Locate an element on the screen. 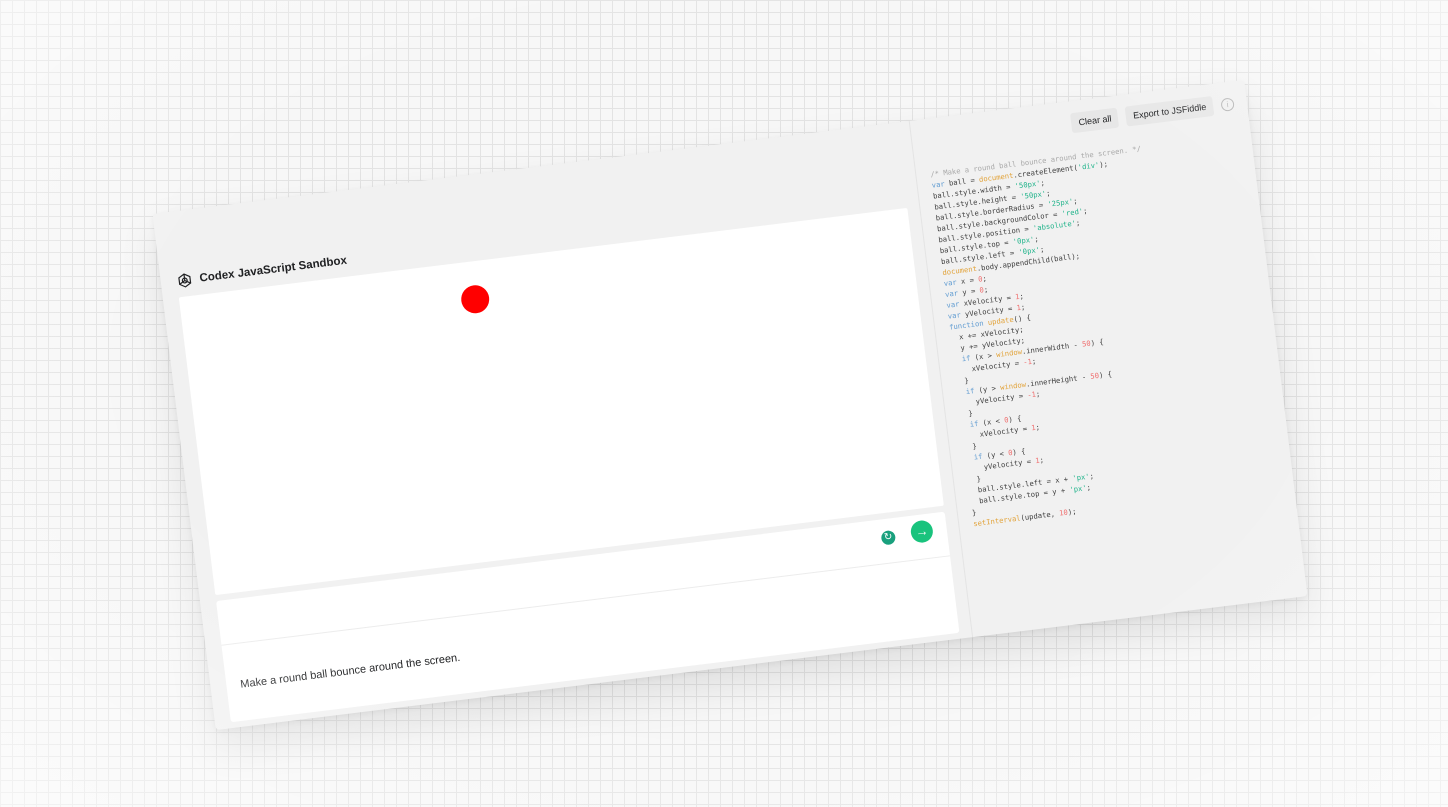 This screenshot has height=807, width=1448. info-icon: i is located at coordinates (1227, 104).